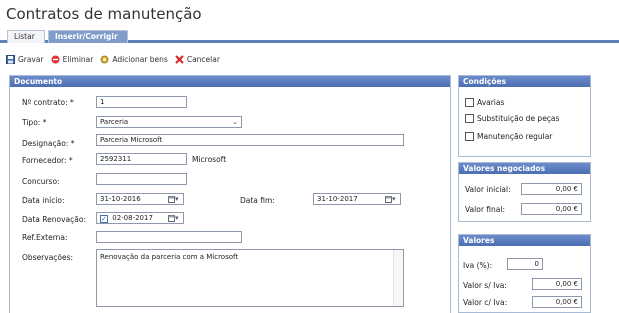 The width and height of the screenshot is (619, 313). What do you see at coordinates (250, 278) in the screenshot?
I see `observacoes-textarea: Renovação da parceria com a Microsoft` at bounding box center [250, 278].